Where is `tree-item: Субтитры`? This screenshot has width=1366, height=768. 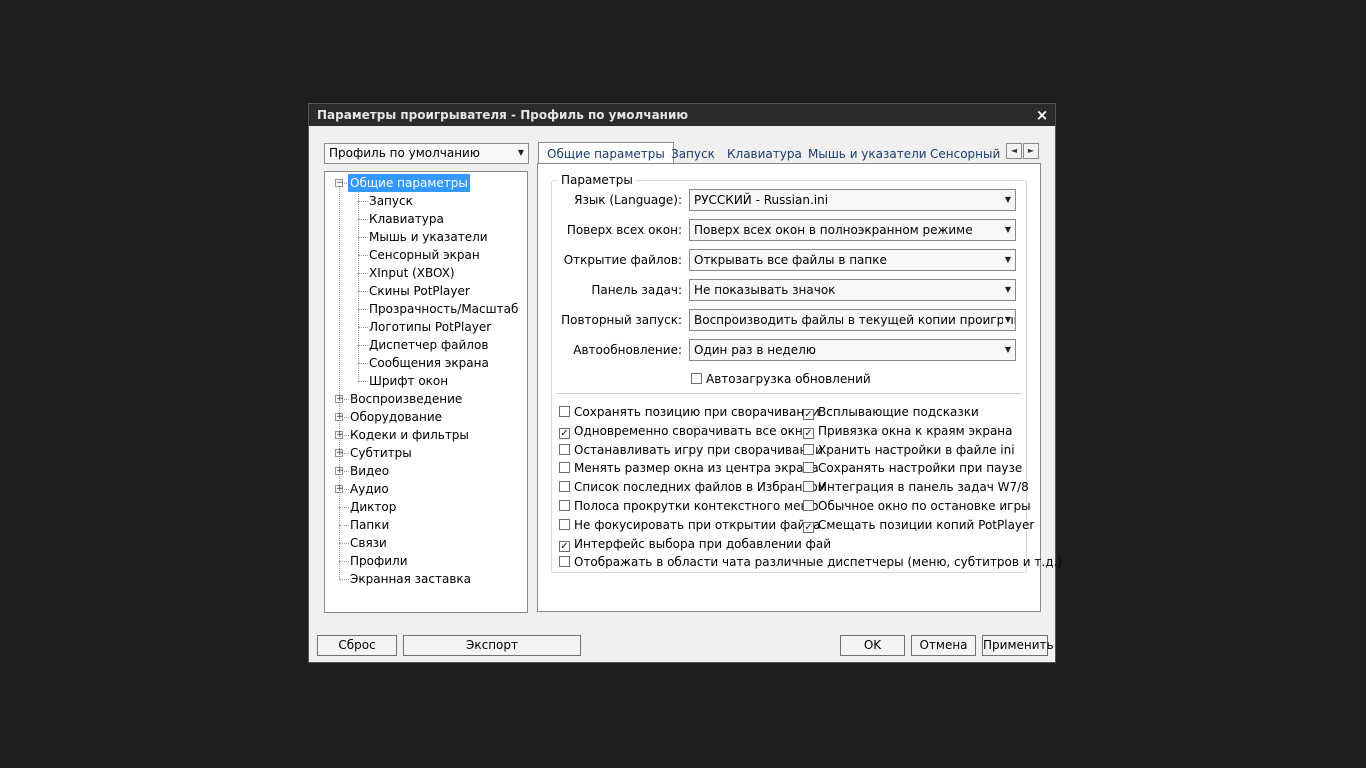 tree-item: Субтитры is located at coordinates (381, 453).